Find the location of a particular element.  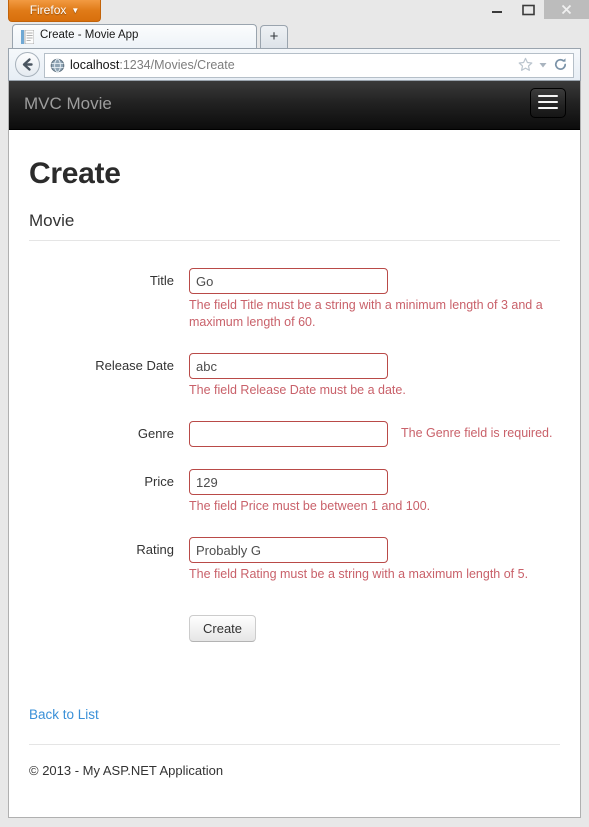

release-date-input is located at coordinates (288, 366).